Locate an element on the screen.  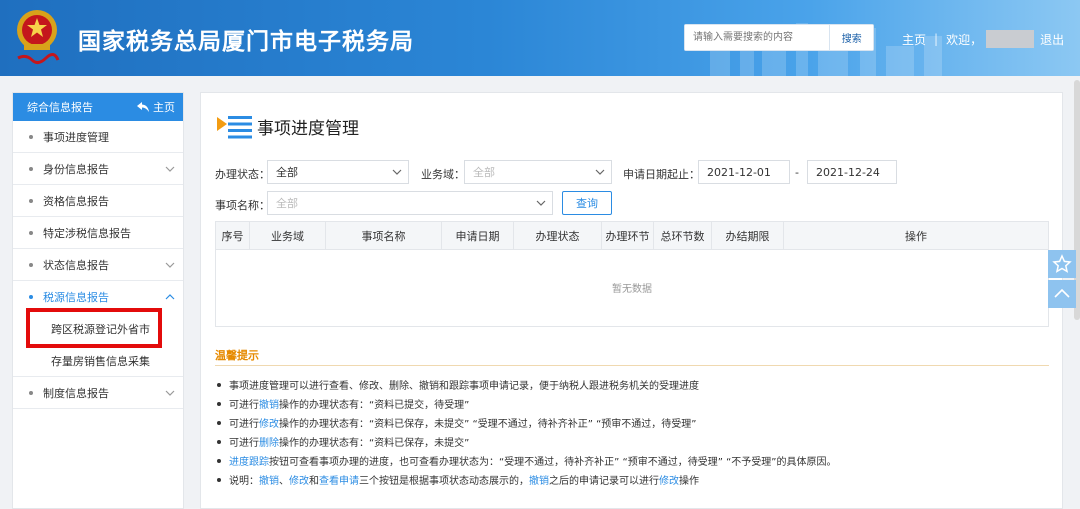
header-bar: 国家税务总局厦门市电子税务局 搜索 主页 | 欢迎， 退出 is located at coordinates (540, 38).